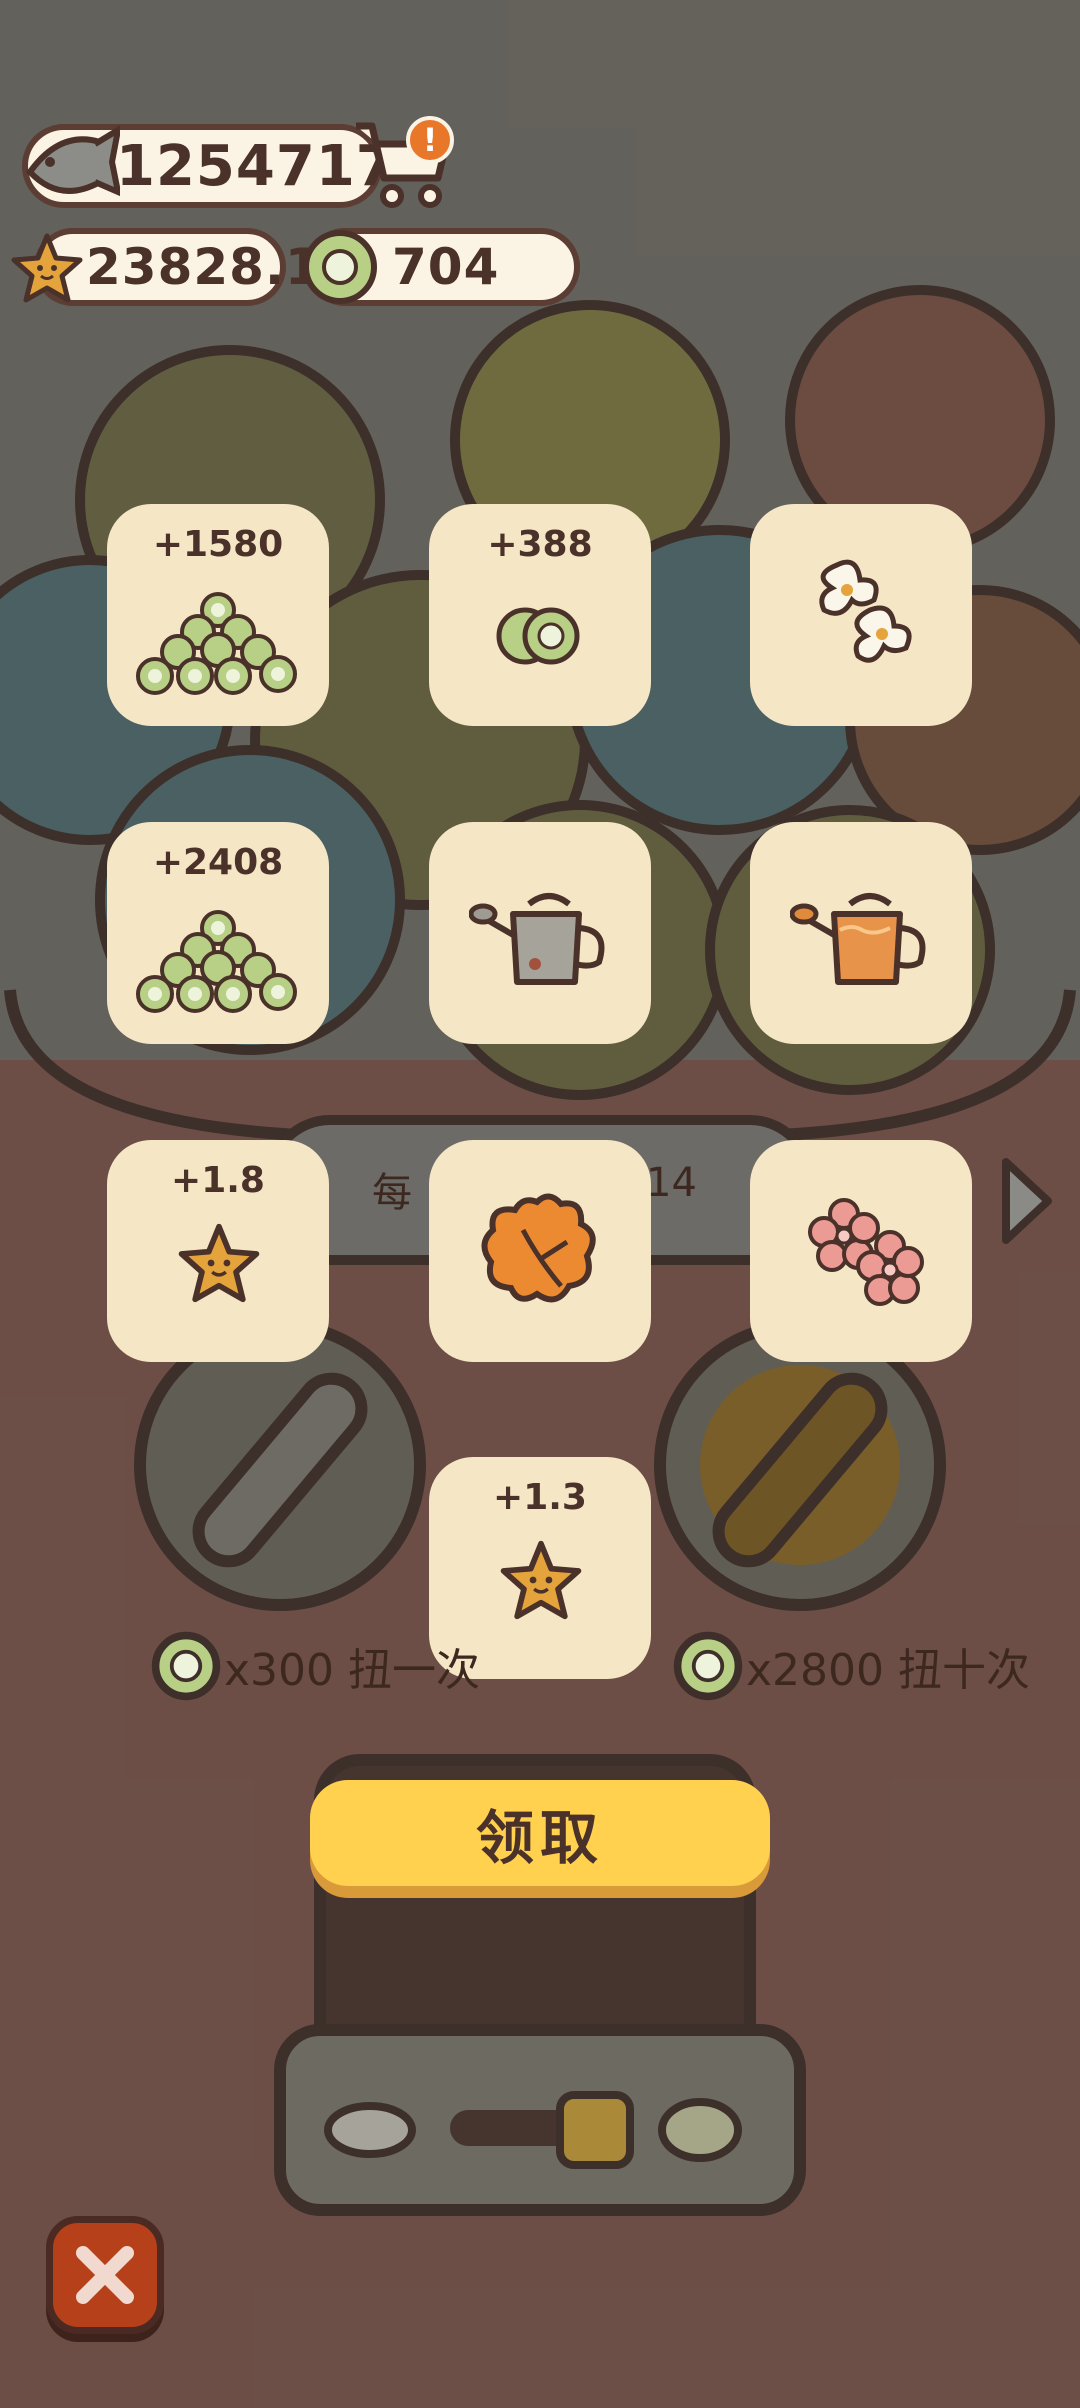 The width and height of the screenshot is (1080, 2408). Describe the element at coordinates (73, 161) in the screenshot. I see `fish-icon` at that location.